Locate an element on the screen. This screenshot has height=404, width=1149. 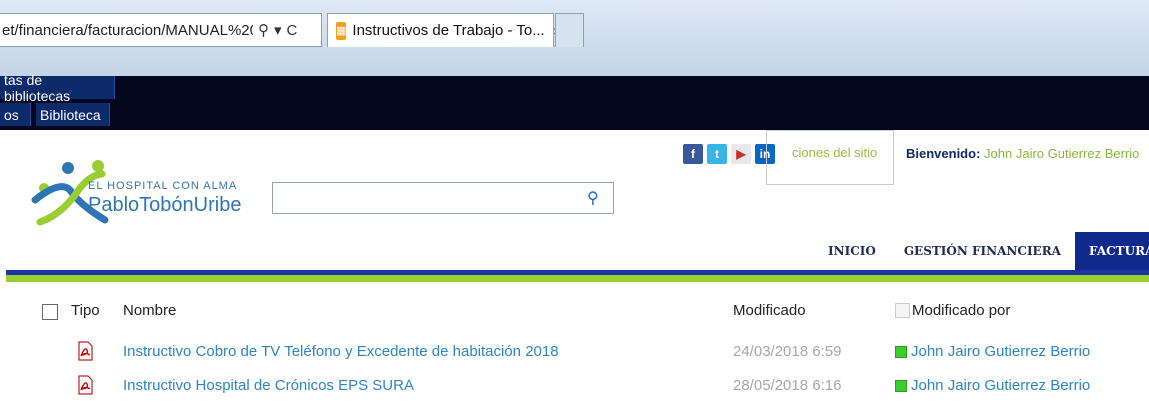
site-favicon-icon: ▦ is located at coordinates (341, 30).